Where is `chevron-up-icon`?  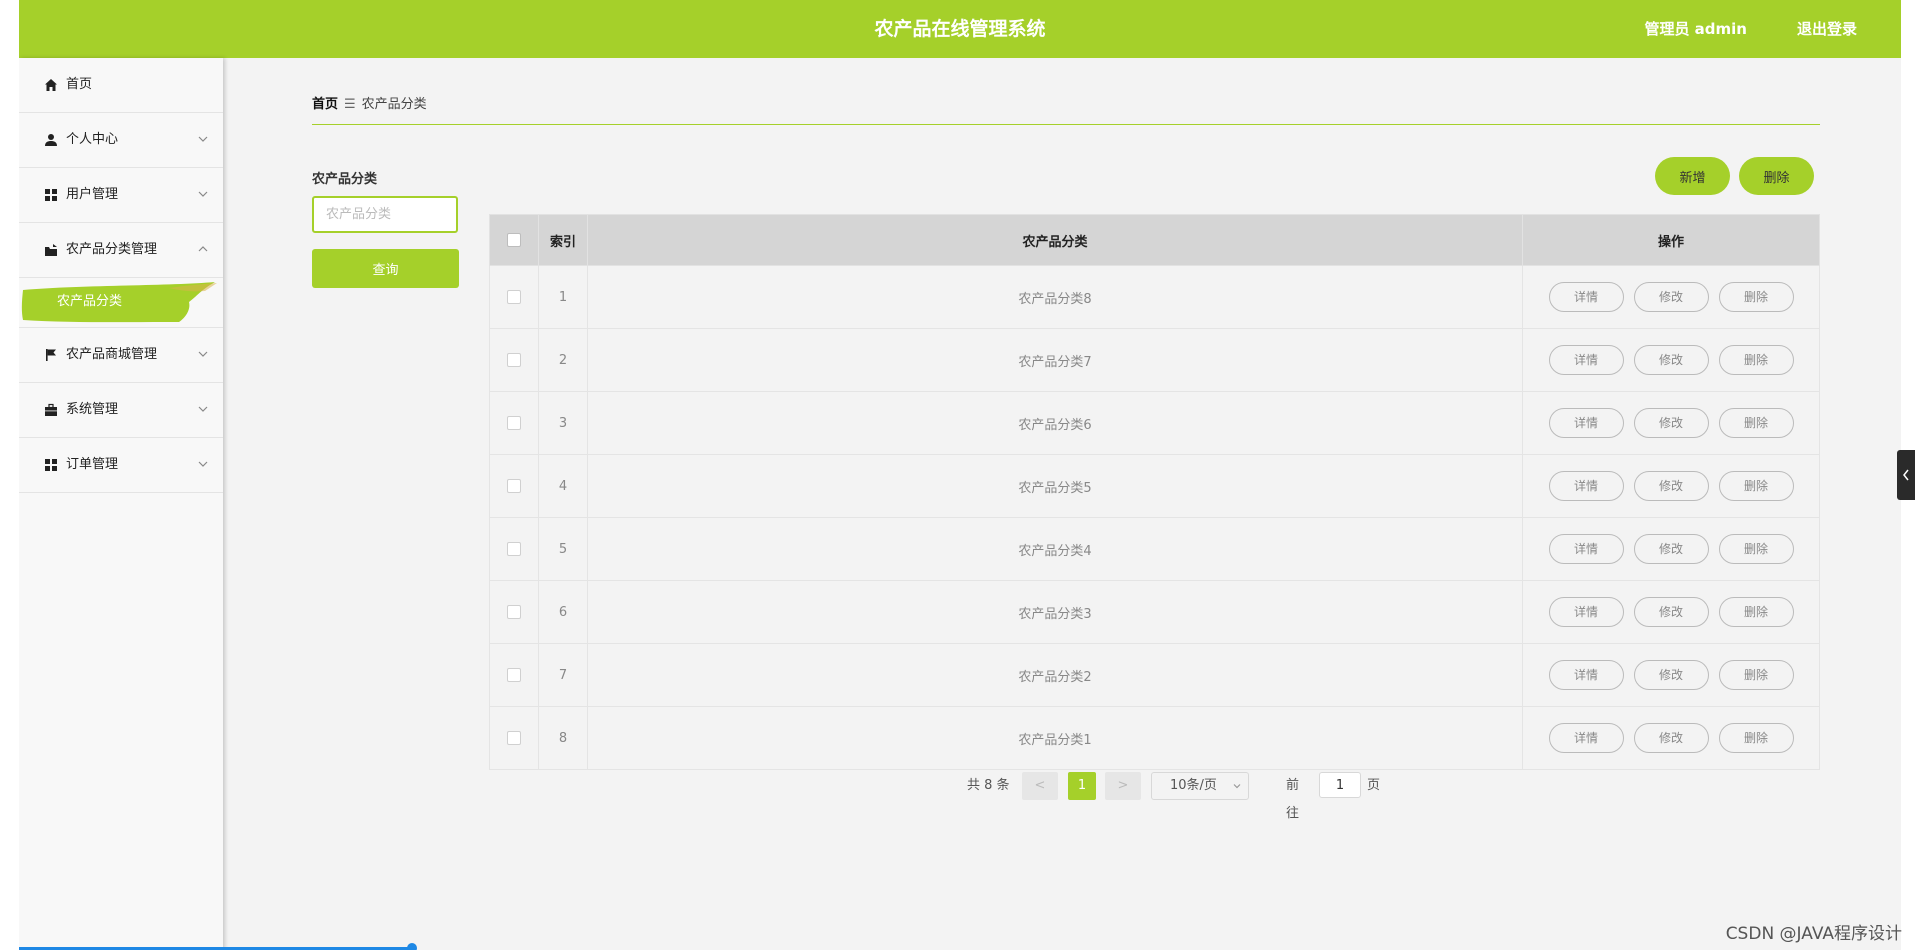
chevron-up-icon is located at coordinates (203, 249).